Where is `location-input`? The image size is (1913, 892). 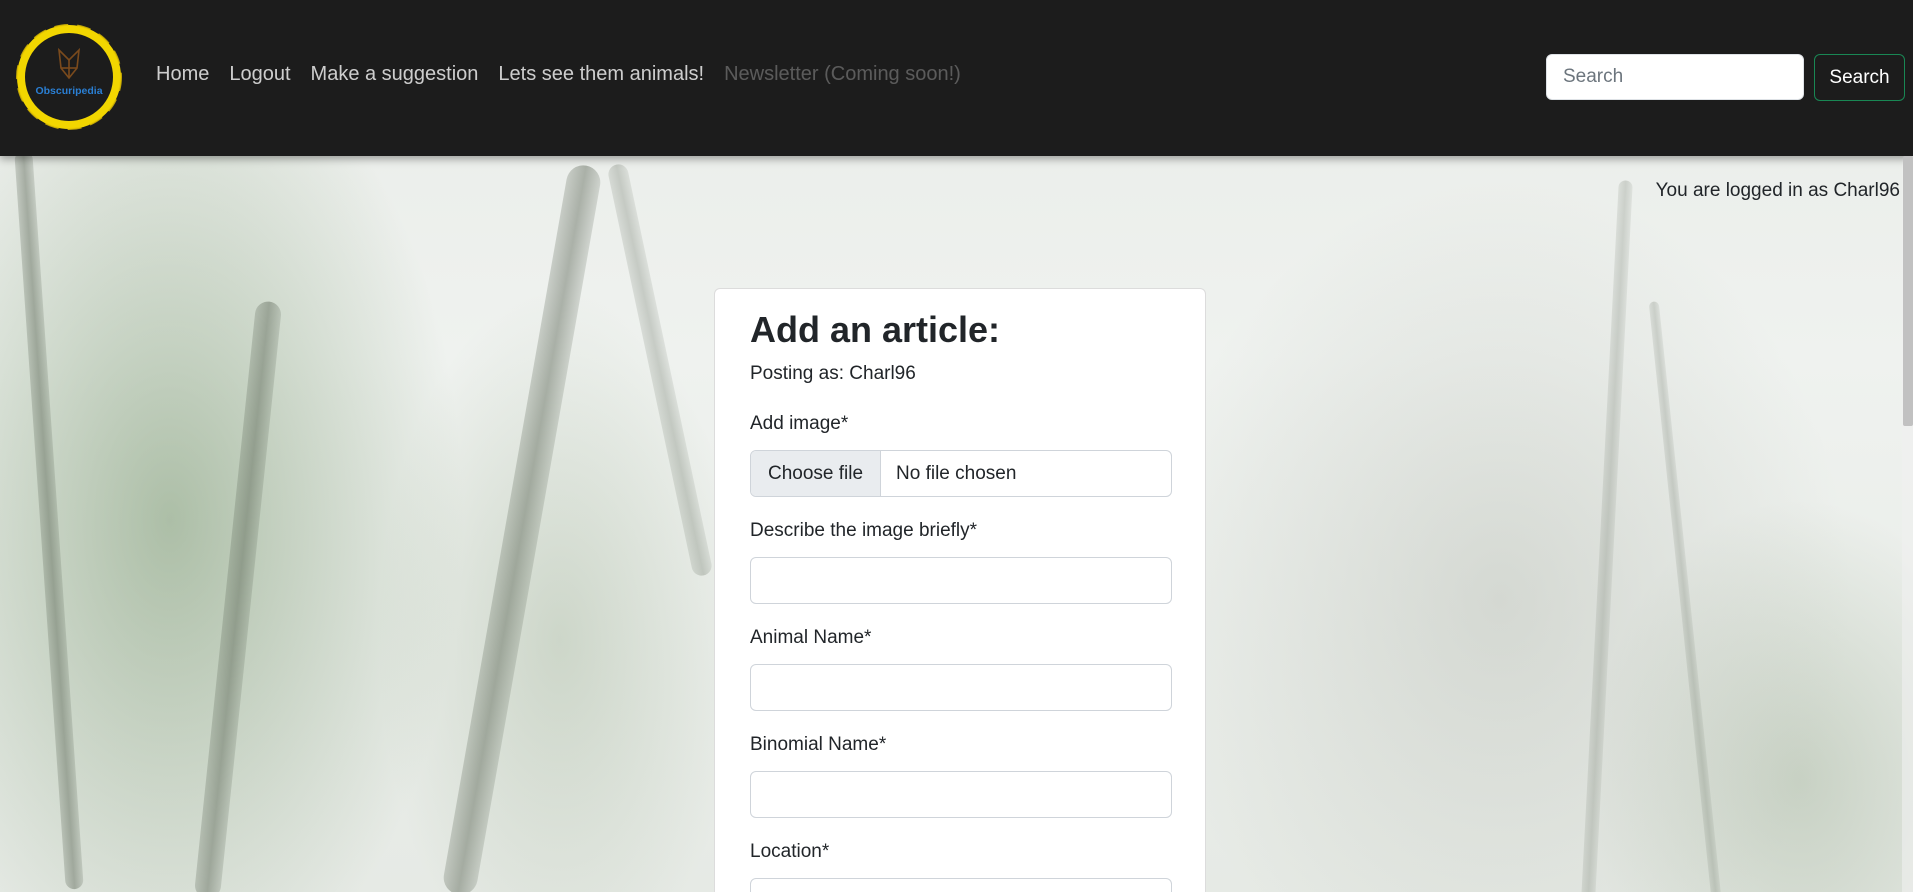
location-input is located at coordinates (961, 885).